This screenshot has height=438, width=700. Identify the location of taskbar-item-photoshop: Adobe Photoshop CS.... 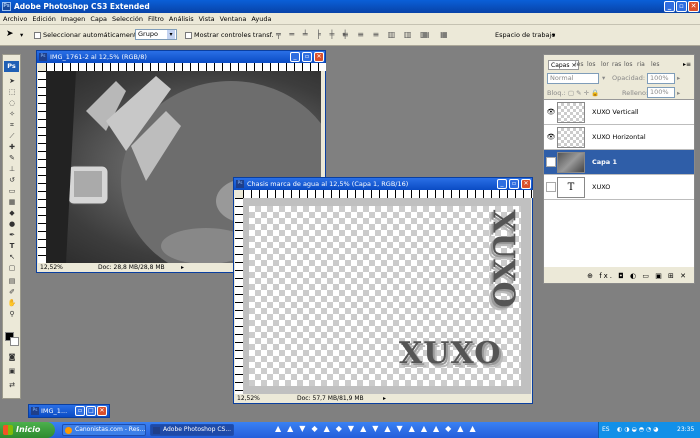
(192, 430).